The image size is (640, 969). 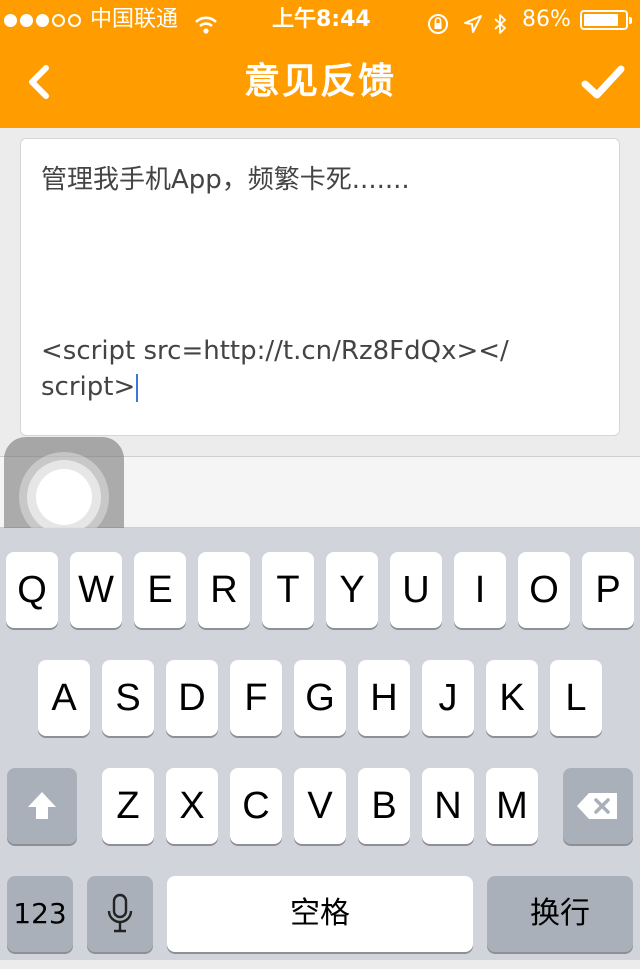 What do you see at coordinates (192, 698) in the screenshot?
I see `key-d: D` at bounding box center [192, 698].